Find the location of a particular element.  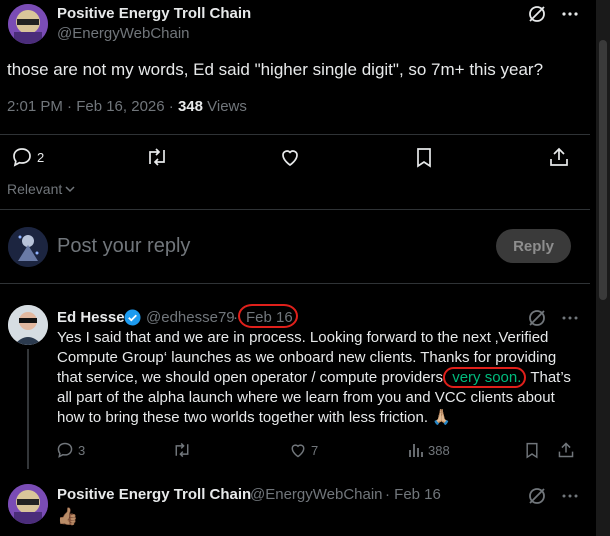

reply-input: Post your reply is located at coordinates (123, 246).